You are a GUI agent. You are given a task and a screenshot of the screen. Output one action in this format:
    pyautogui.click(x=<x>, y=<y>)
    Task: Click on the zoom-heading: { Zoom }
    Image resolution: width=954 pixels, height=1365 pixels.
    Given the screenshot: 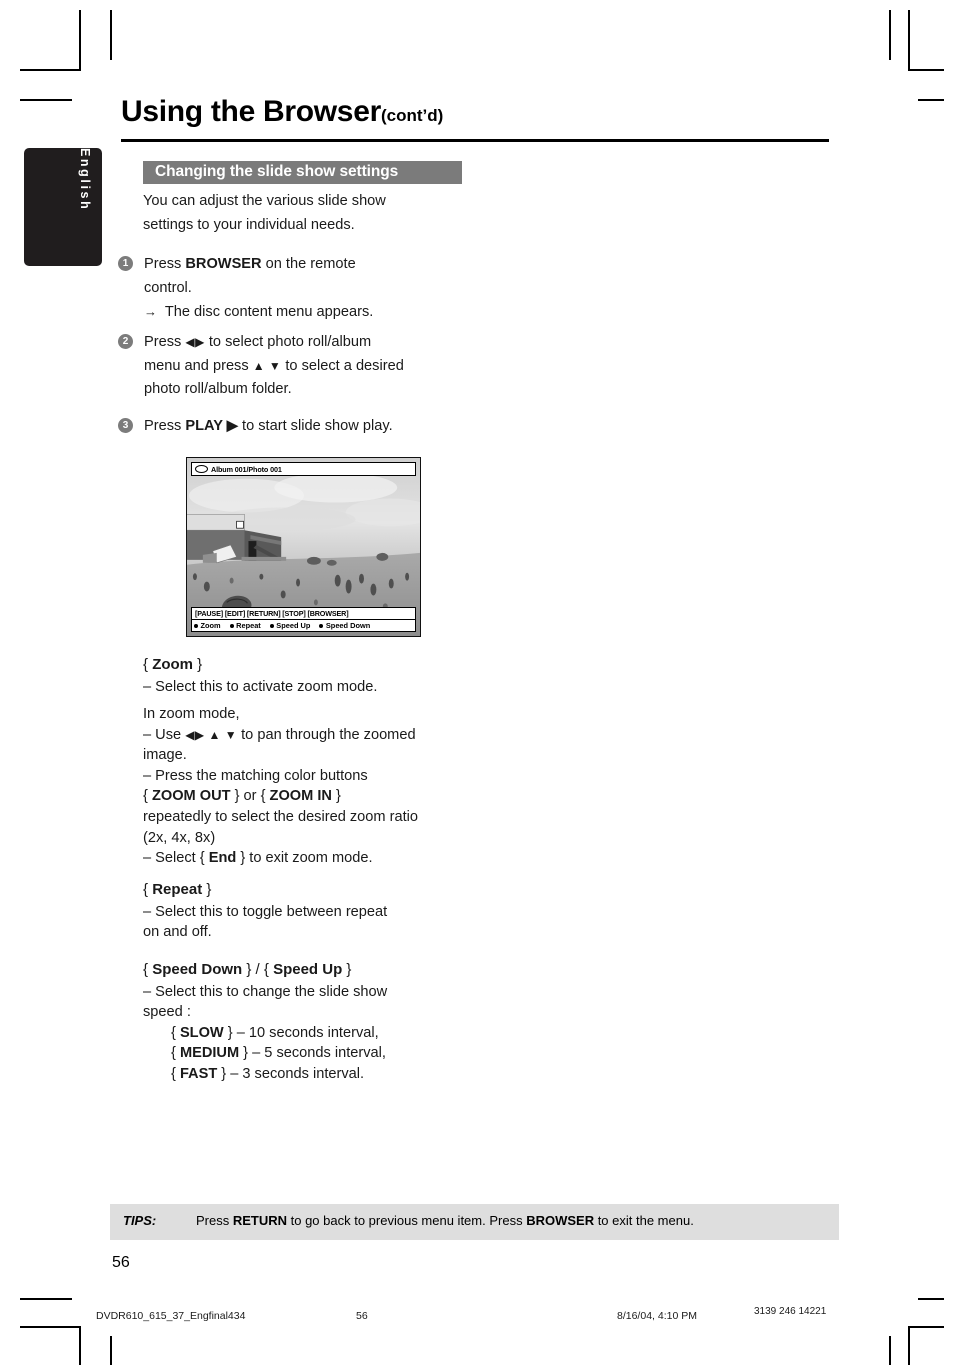 What is the action you would take?
    pyautogui.click(x=303, y=665)
    